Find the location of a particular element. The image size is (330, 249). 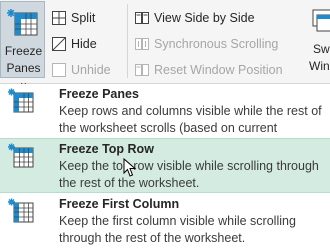

switch-windows-button: Sw Wind is located at coordinates (317, 40).